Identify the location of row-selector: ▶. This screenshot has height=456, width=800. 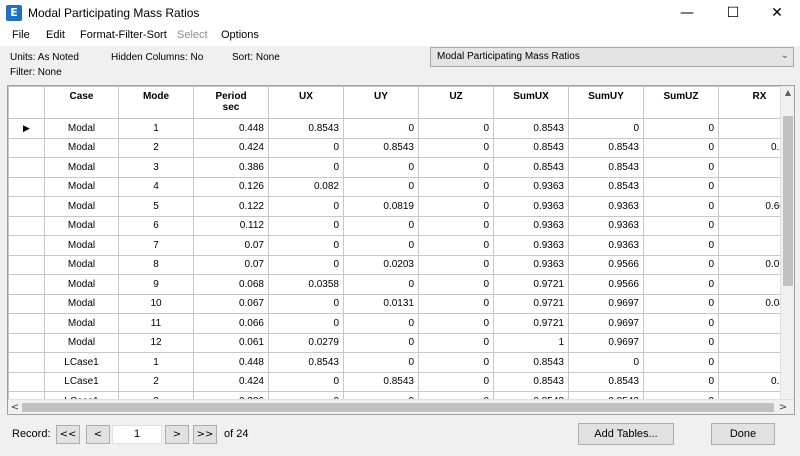
(26, 128).